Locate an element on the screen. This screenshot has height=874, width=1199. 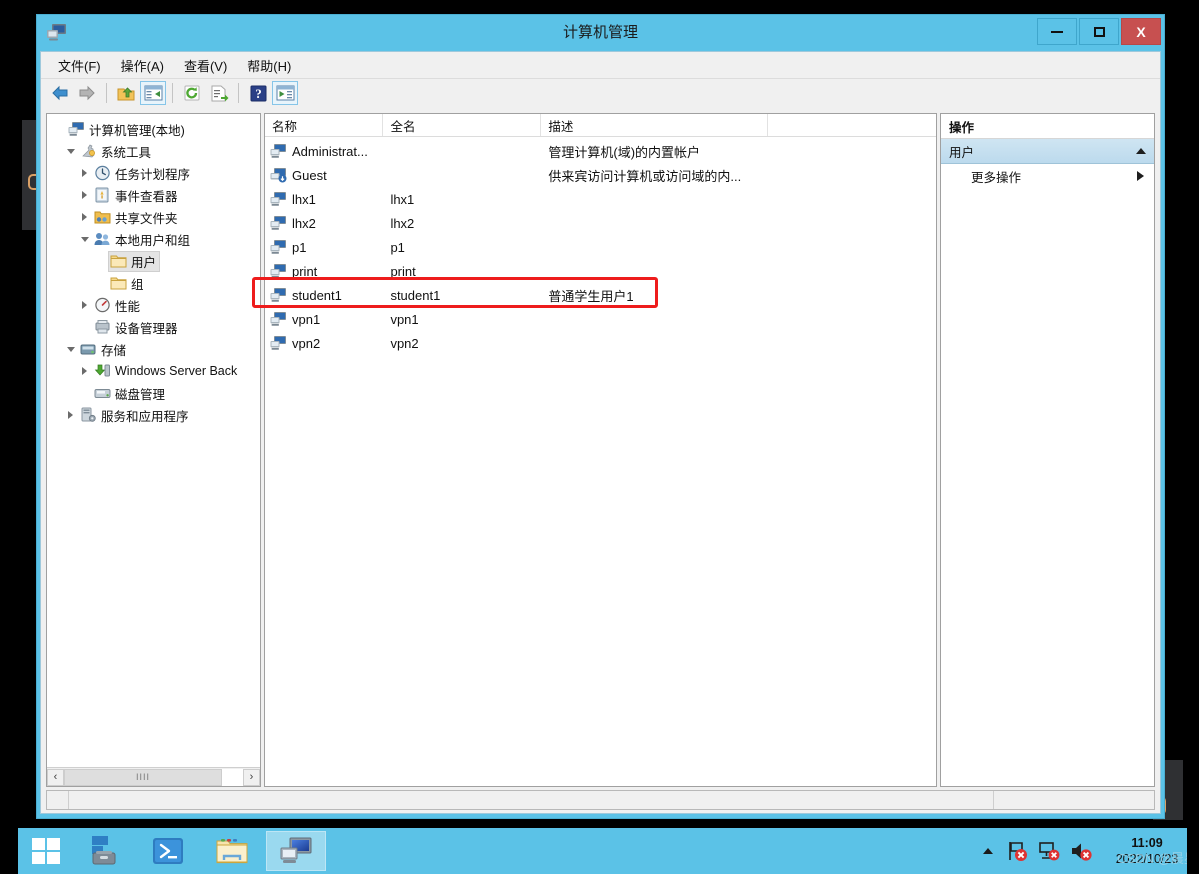
show-console-tree-button is located at coordinates (153, 93).